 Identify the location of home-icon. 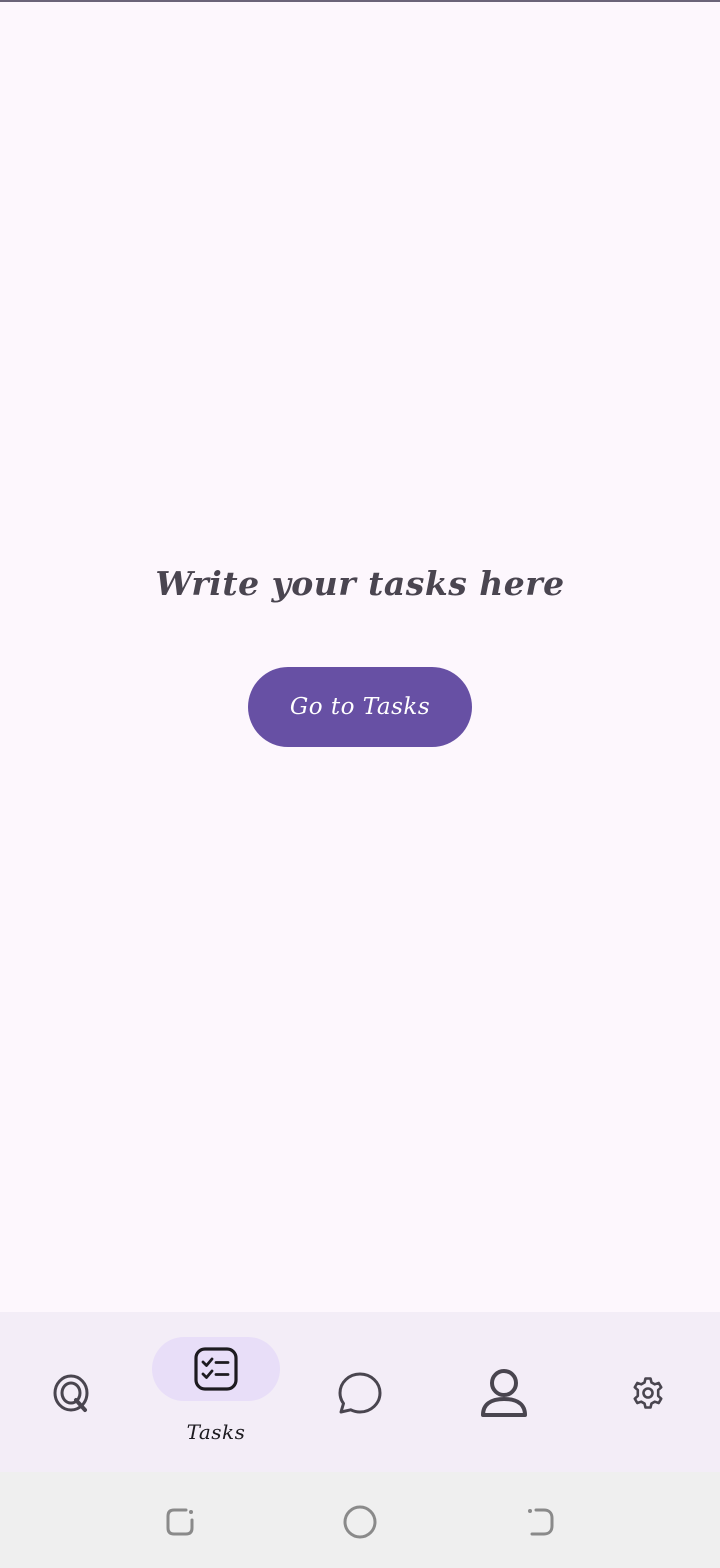
(360, 1522).